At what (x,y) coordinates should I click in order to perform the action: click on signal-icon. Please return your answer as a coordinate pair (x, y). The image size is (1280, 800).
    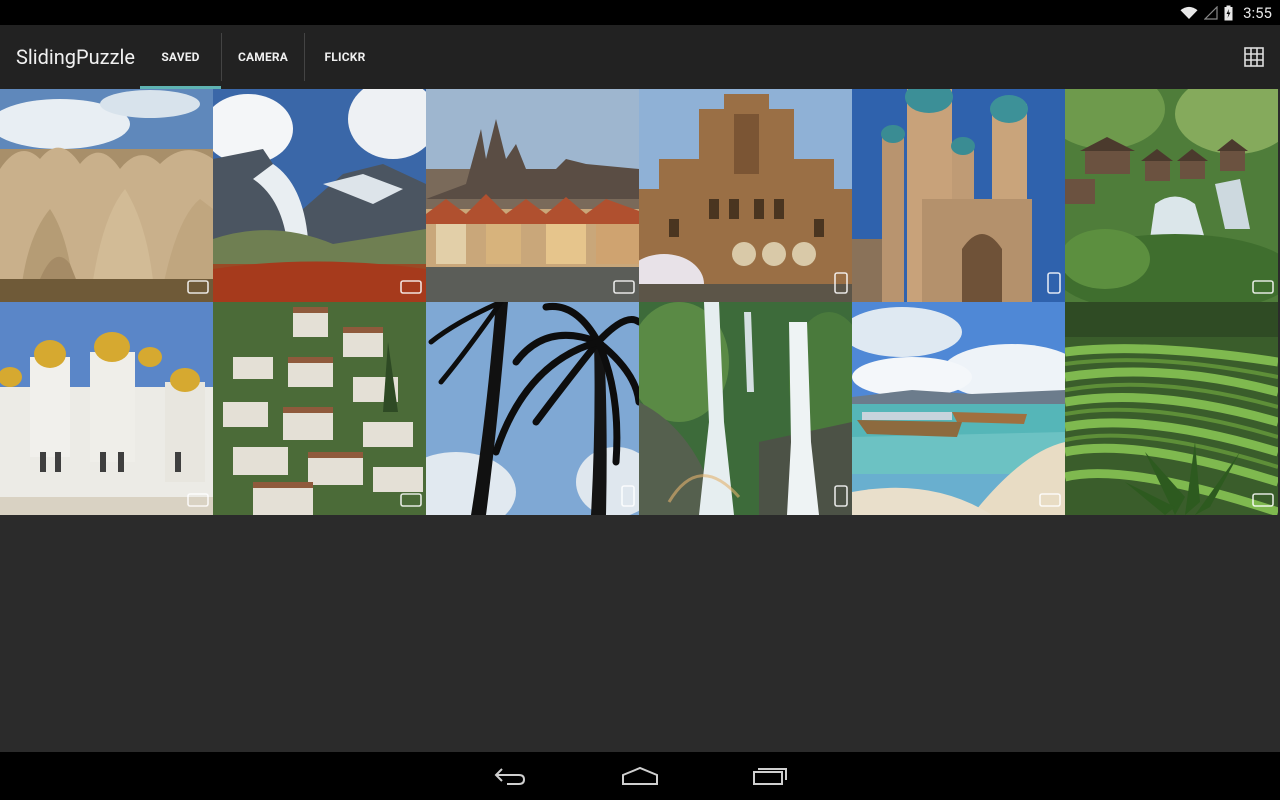
    Looking at the image, I should click on (1211, 12).